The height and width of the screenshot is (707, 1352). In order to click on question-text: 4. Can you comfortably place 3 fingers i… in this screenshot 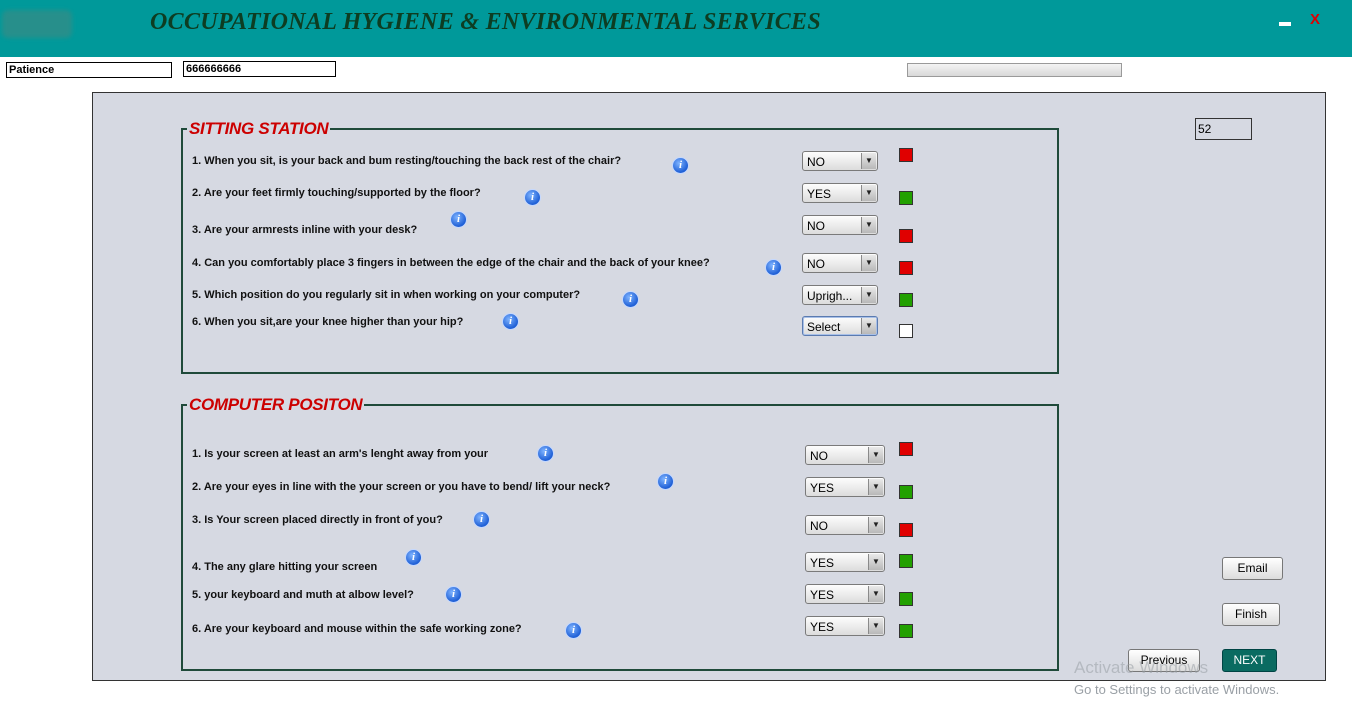, I will do `click(451, 263)`.